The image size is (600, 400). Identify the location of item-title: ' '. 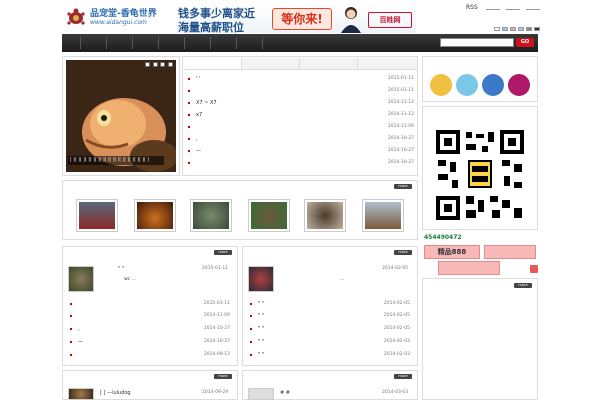
(198, 79).